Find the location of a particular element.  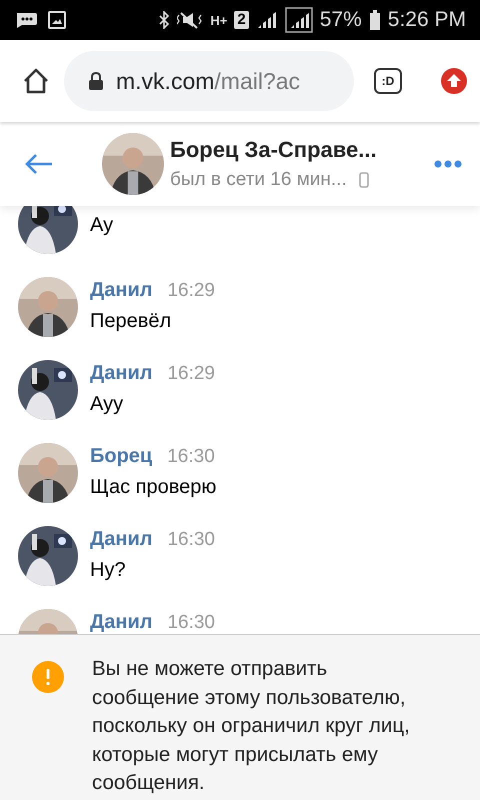

sender-name: Борец is located at coordinates (121, 456).